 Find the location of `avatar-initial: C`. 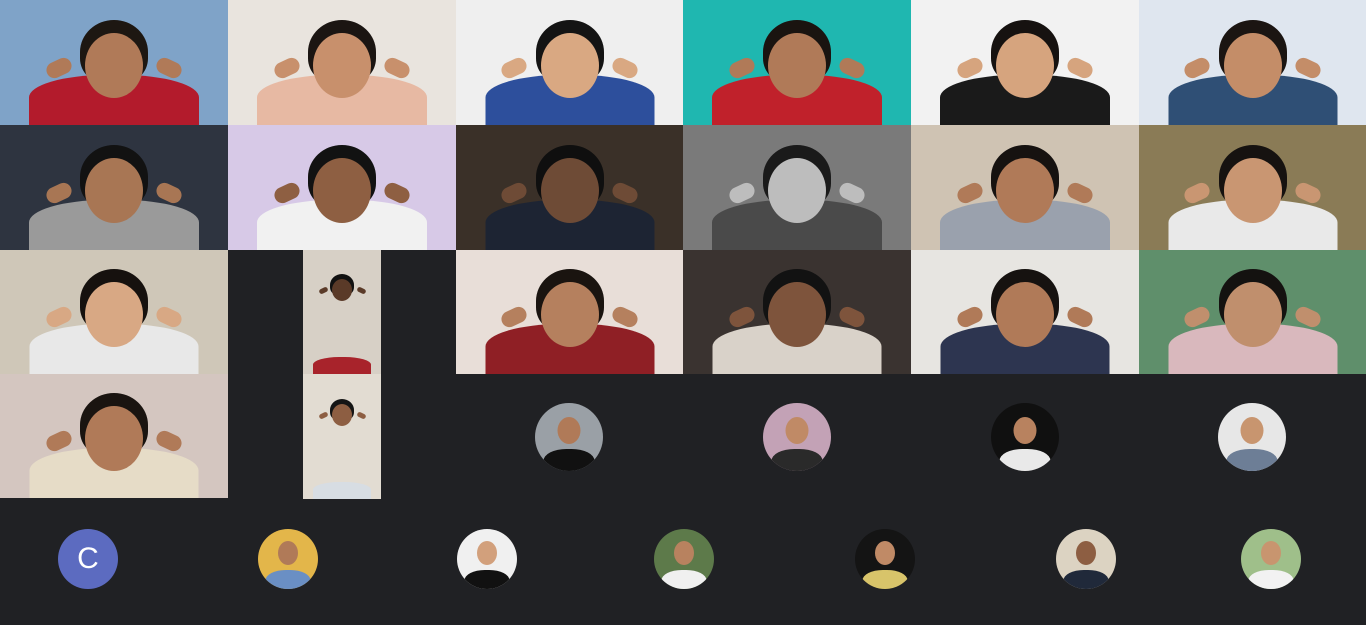

avatar-initial: C is located at coordinates (88, 558).